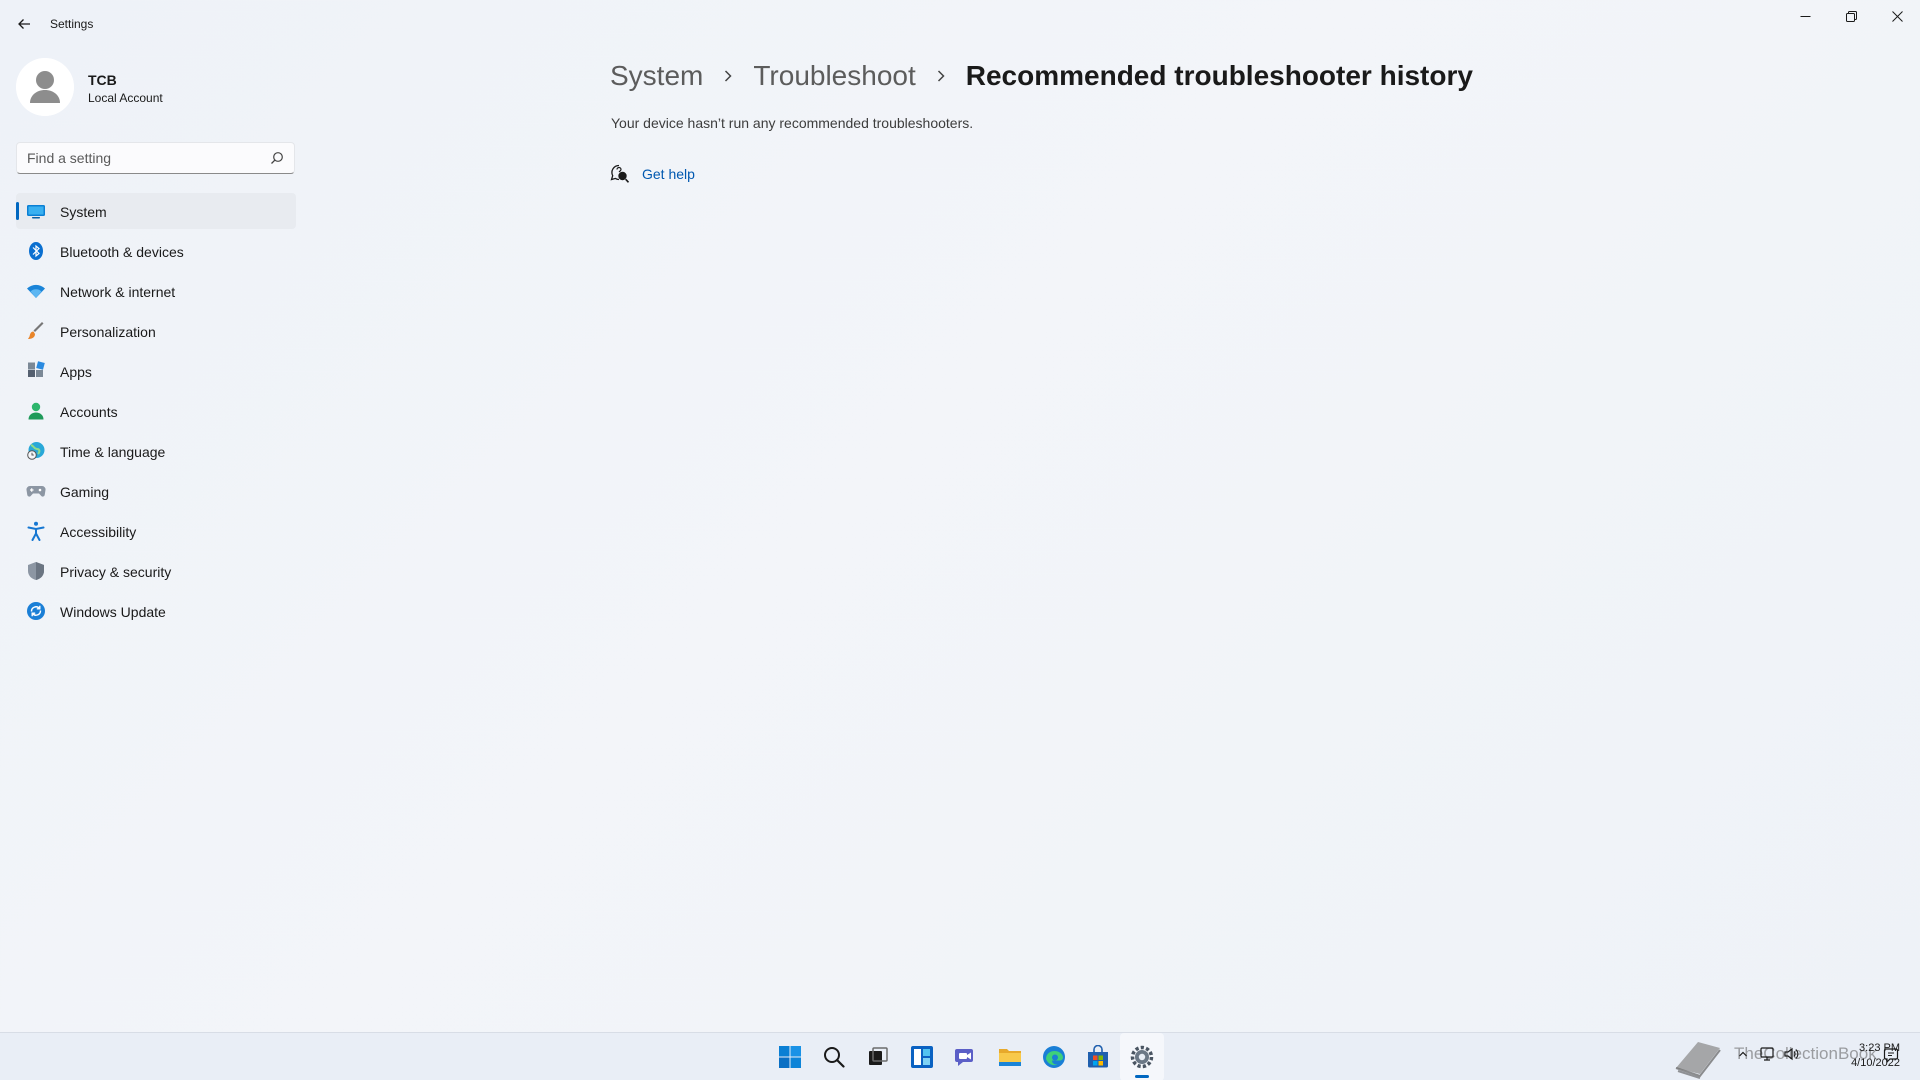 This screenshot has height=1080, width=1920. I want to click on sidebar-item-accounts: Accounts, so click(156, 411).